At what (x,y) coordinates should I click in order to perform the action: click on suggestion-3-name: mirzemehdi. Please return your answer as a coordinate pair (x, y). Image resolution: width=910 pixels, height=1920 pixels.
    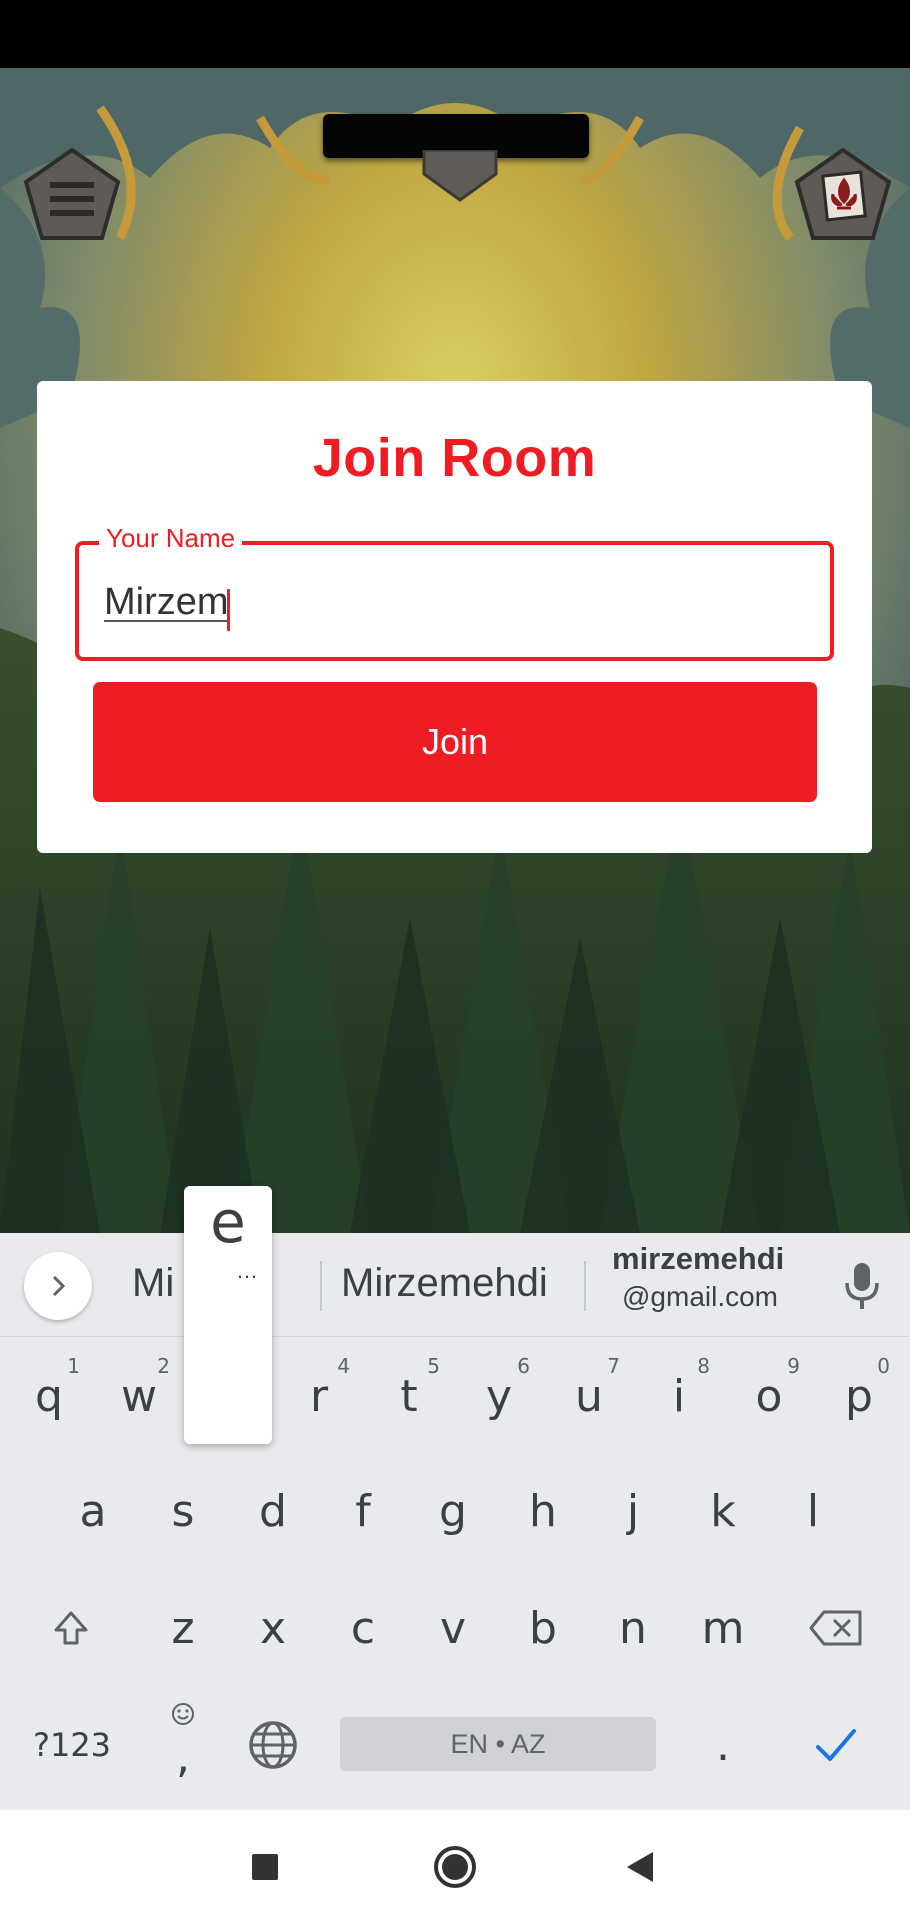
    Looking at the image, I should click on (698, 1259).